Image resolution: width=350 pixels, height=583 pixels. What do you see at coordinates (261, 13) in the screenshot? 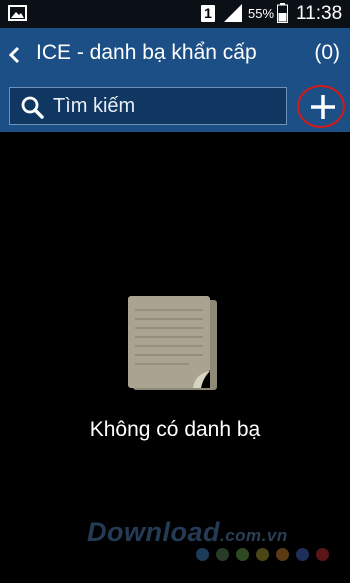
I see `battery-percent: 55%` at bounding box center [261, 13].